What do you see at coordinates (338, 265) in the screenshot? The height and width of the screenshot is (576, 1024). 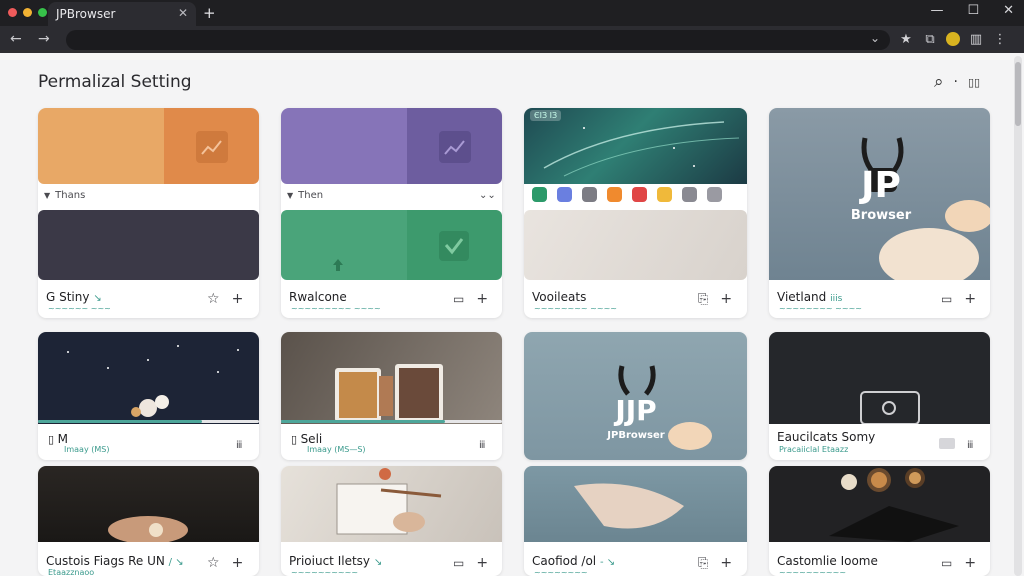 I see `arrow-up-icon` at bounding box center [338, 265].